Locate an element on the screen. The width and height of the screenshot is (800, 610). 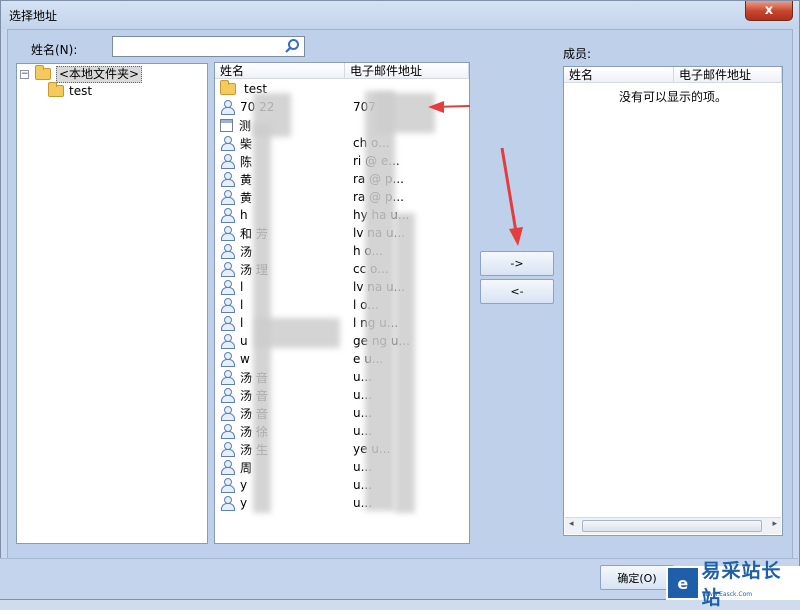
ok-button: 确定(O) is located at coordinates (637, 577).